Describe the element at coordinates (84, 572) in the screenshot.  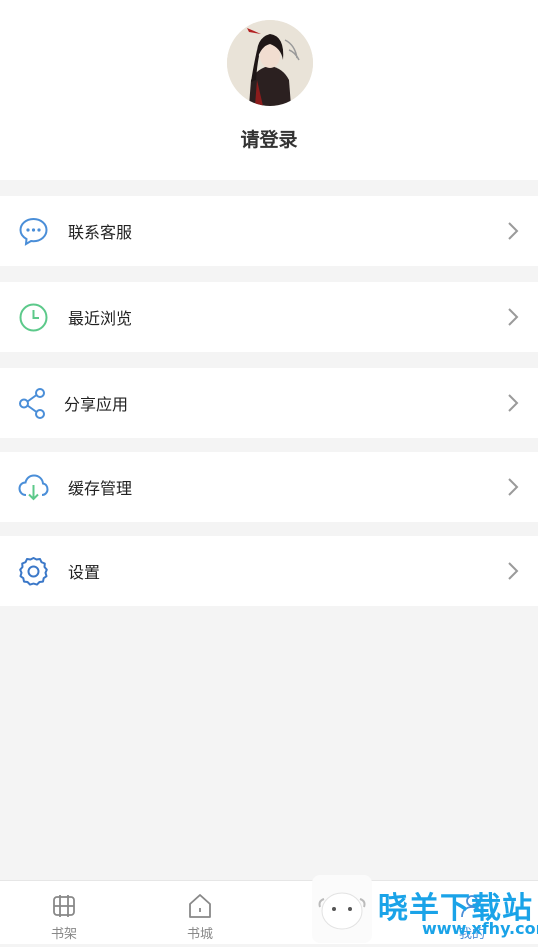
I see `menu-item-label: 设置` at that location.